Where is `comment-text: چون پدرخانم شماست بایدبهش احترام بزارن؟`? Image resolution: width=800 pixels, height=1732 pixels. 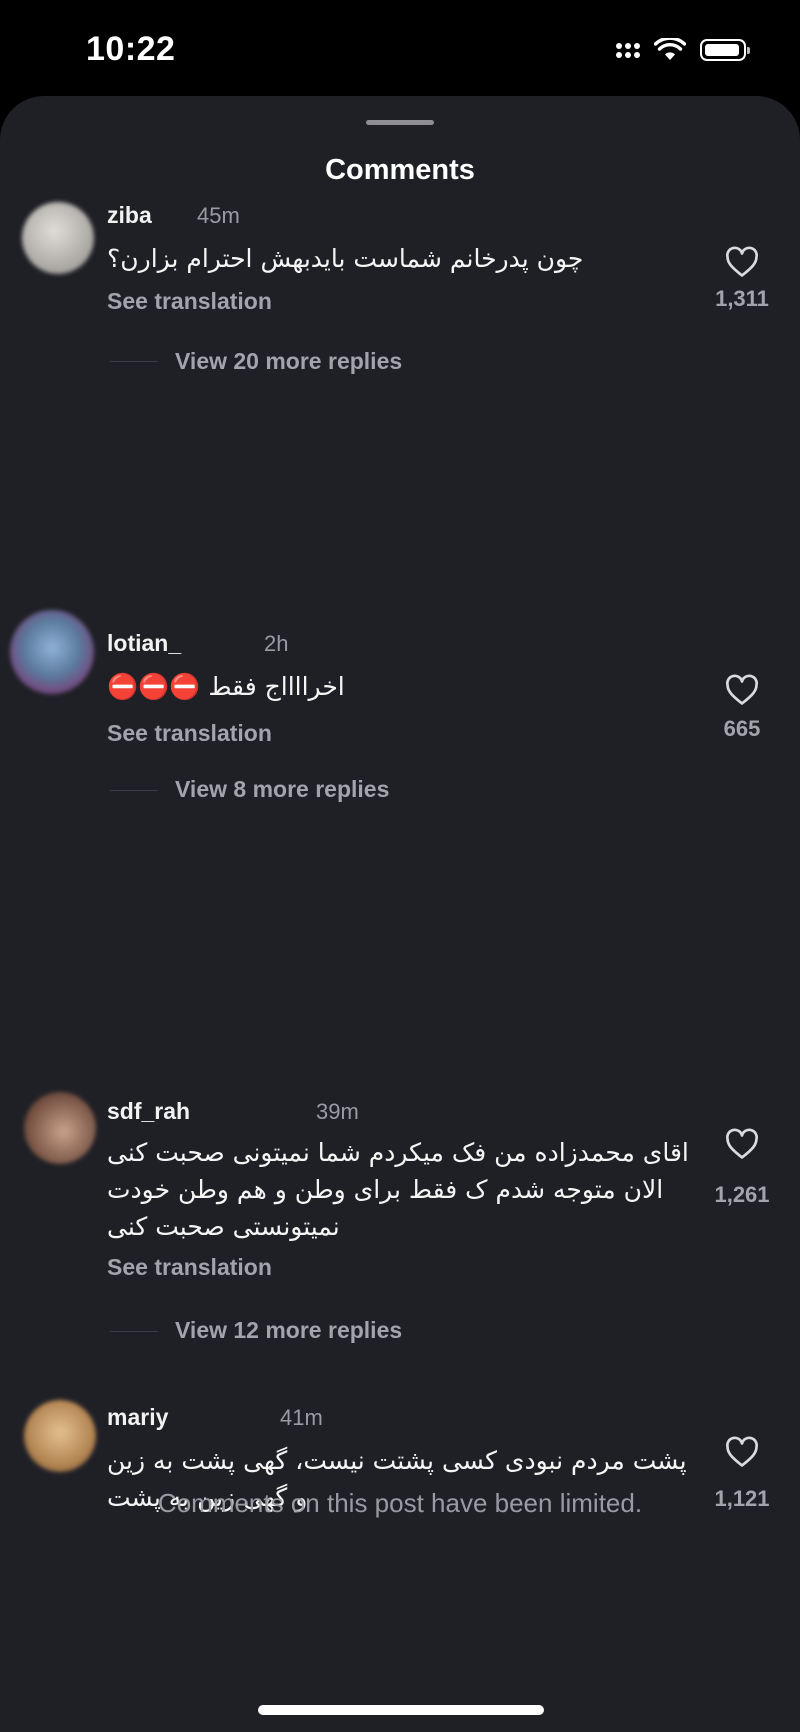 comment-text: چون پدرخانم شماست بایدبهش احترام بزارن؟ is located at coordinates (345, 258).